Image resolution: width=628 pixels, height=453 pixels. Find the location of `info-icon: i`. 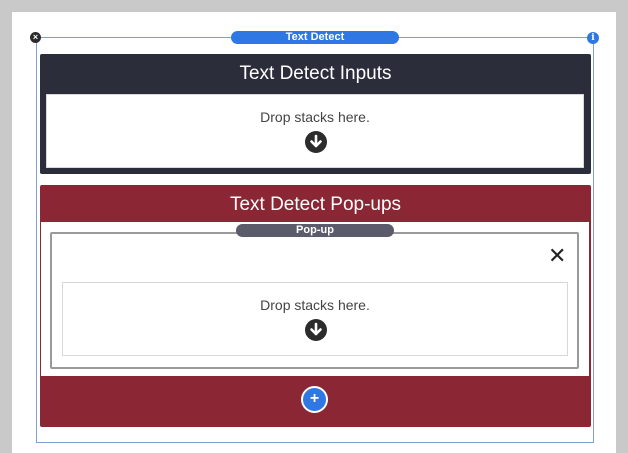

info-icon: i is located at coordinates (593, 38).